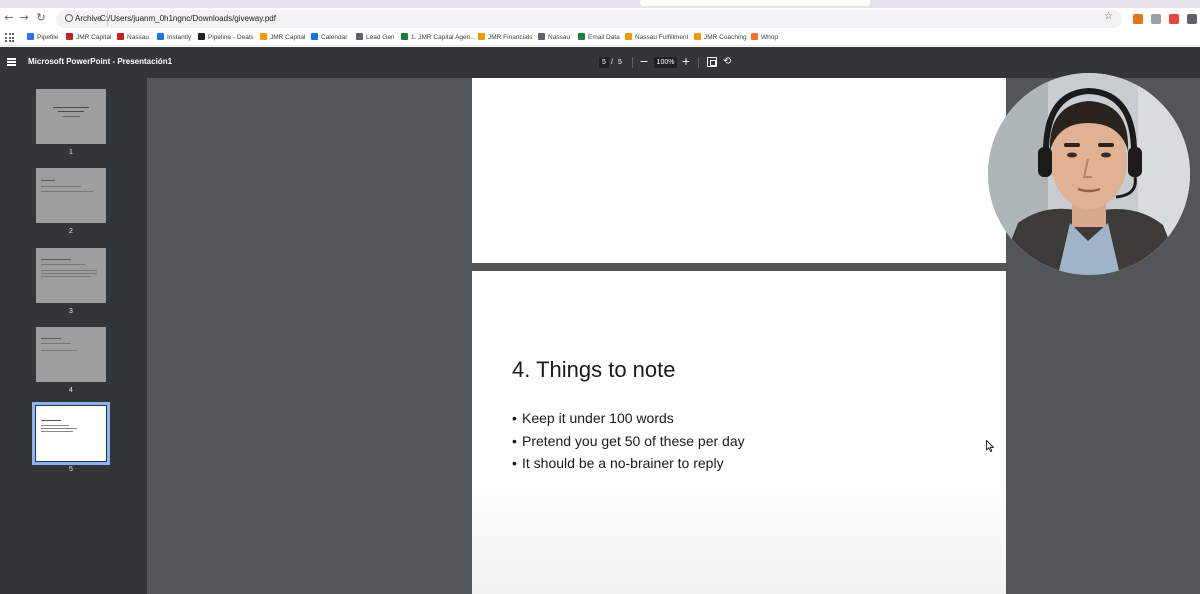  Describe the element at coordinates (231, 37) in the screenshot. I see `bookmark-label: Pipeline - Deals` at that location.